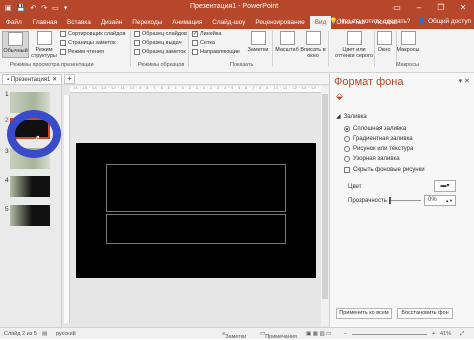 The image size is (474, 340). What do you see at coordinates (345, 334) in the screenshot?
I see `zoom-out-icon: –` at bounding box center [345, 334].